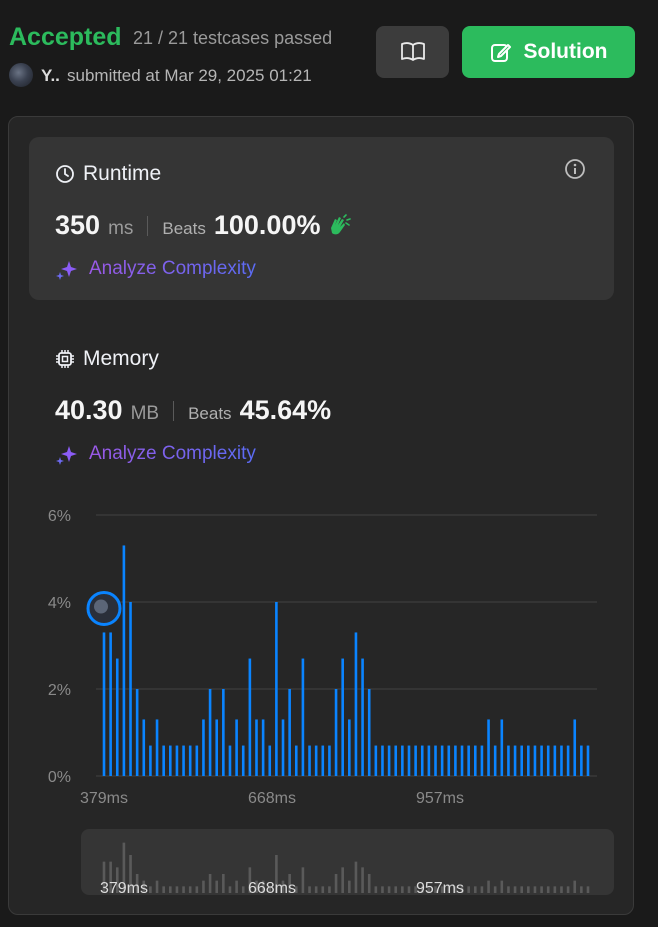 The image size is (658, 927). I want to click on user-marker-avatar-detail, so click(101, 606).